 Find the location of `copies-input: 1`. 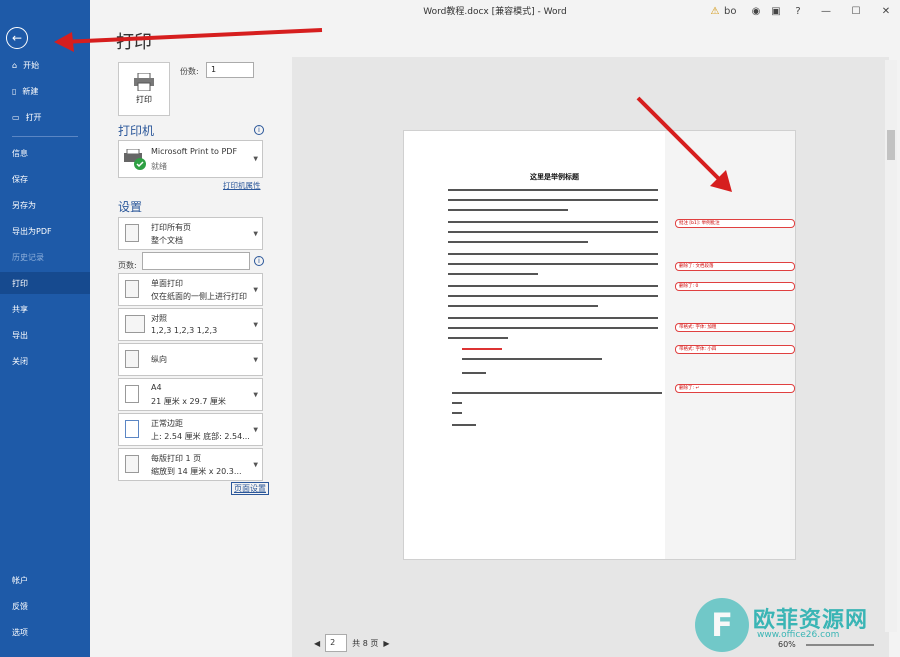

copies-input: 1 is located at coordinates (230, 70).